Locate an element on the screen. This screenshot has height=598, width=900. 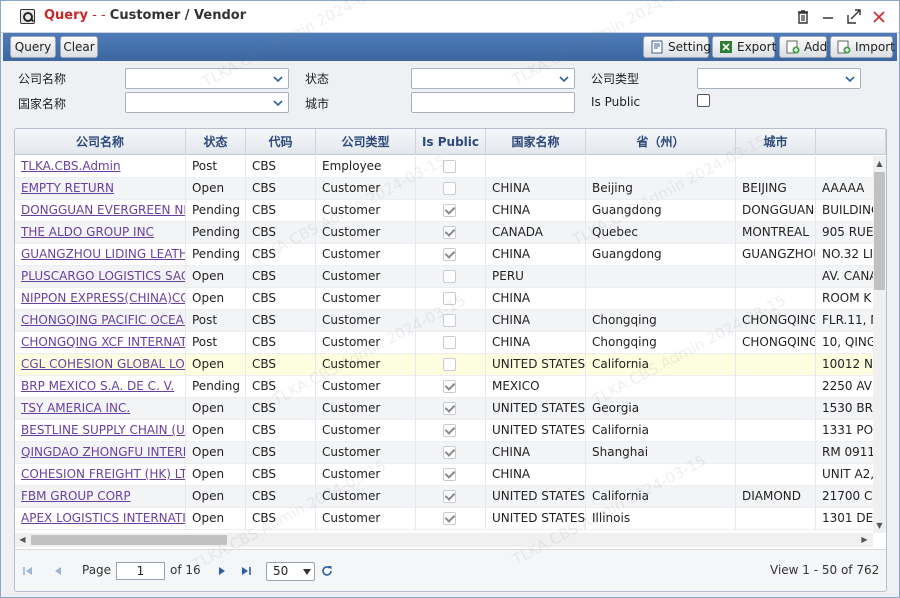
company-type-label: 公司类型 is located at coordinates (615, 79).